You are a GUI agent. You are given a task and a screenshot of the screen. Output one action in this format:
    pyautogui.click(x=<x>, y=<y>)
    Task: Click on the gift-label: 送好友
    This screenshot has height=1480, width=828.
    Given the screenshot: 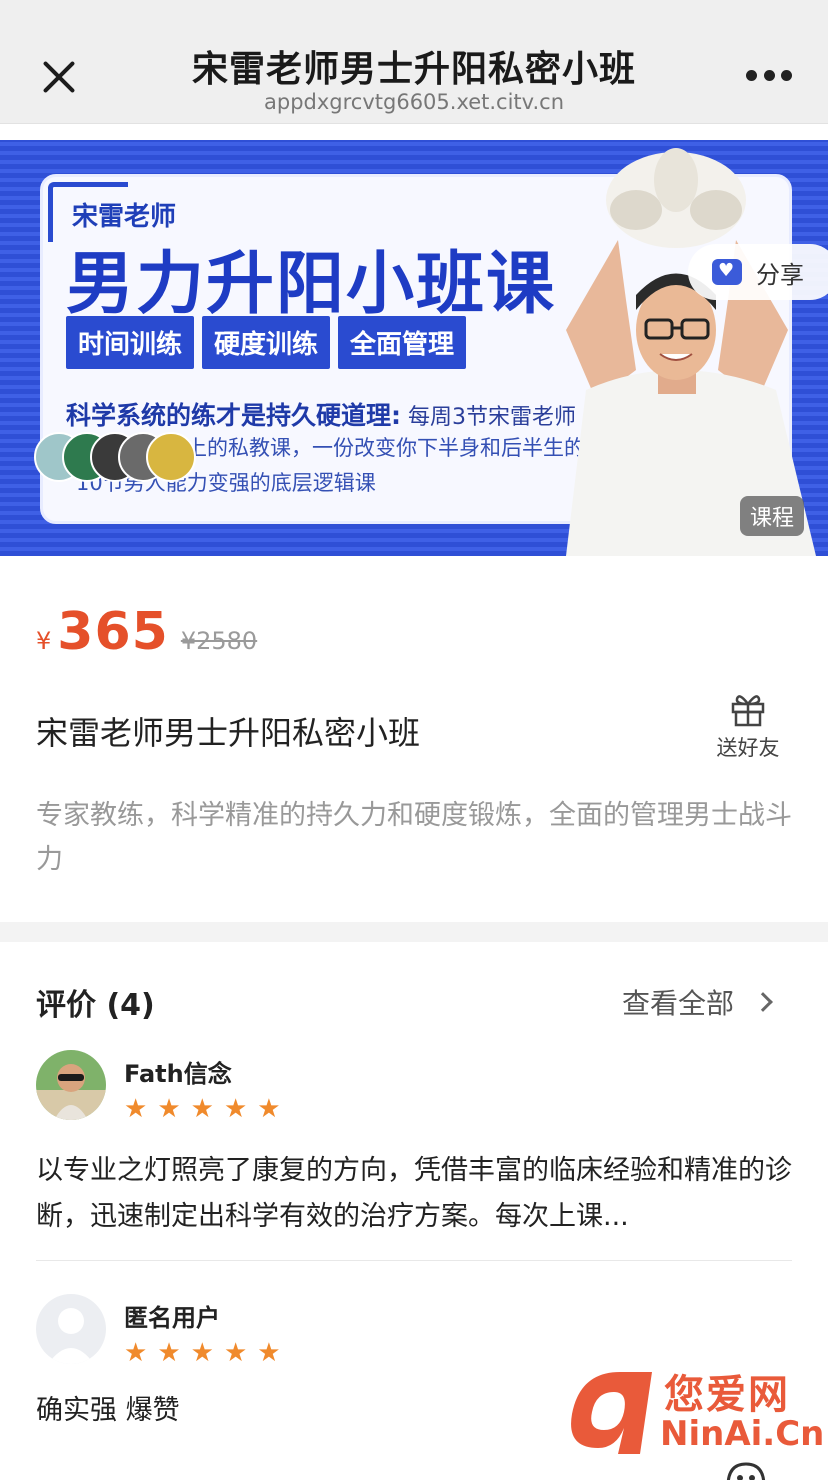 What is the action you would take?
    pyautogui.click(x=748, y=748)
    